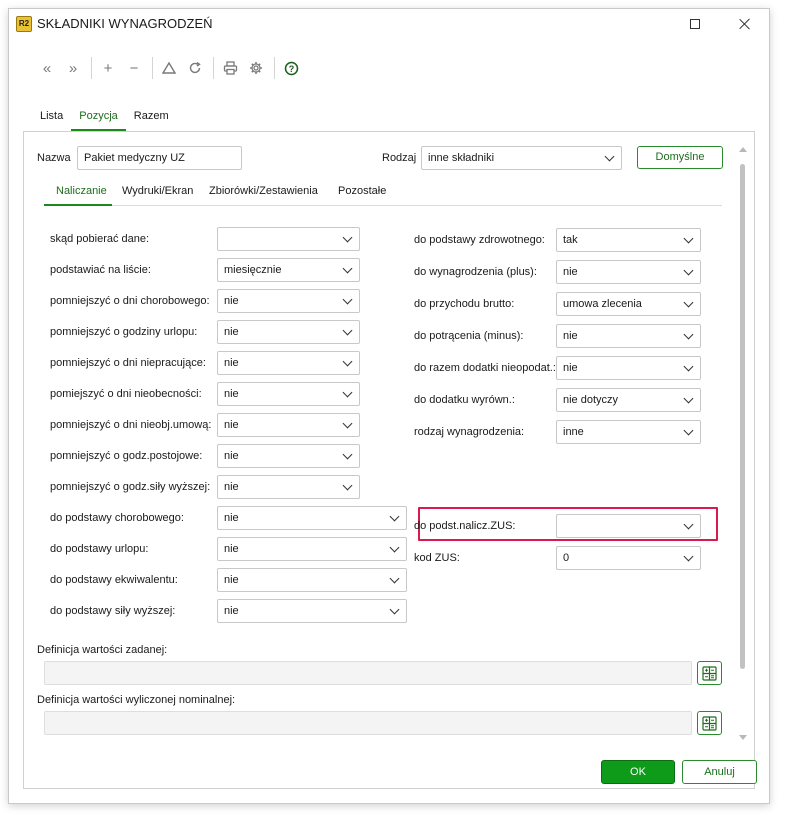 This screenshot has width=792, height=825. What do you see at coordinates (126, 456) in the screenshot?
I see `field-label: pomniejszyć o godz.postojowe:` at bounding box center [126, 456].